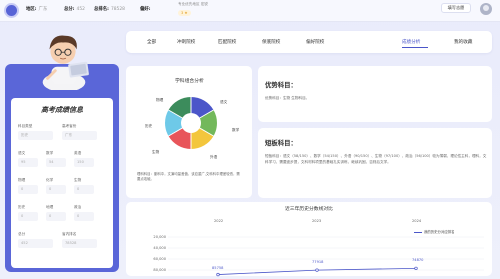 The image size is (500, 279). Describe the element at coordinates (318, 262) in the screenshot. I see `data-label-2023: 77918` at that location.